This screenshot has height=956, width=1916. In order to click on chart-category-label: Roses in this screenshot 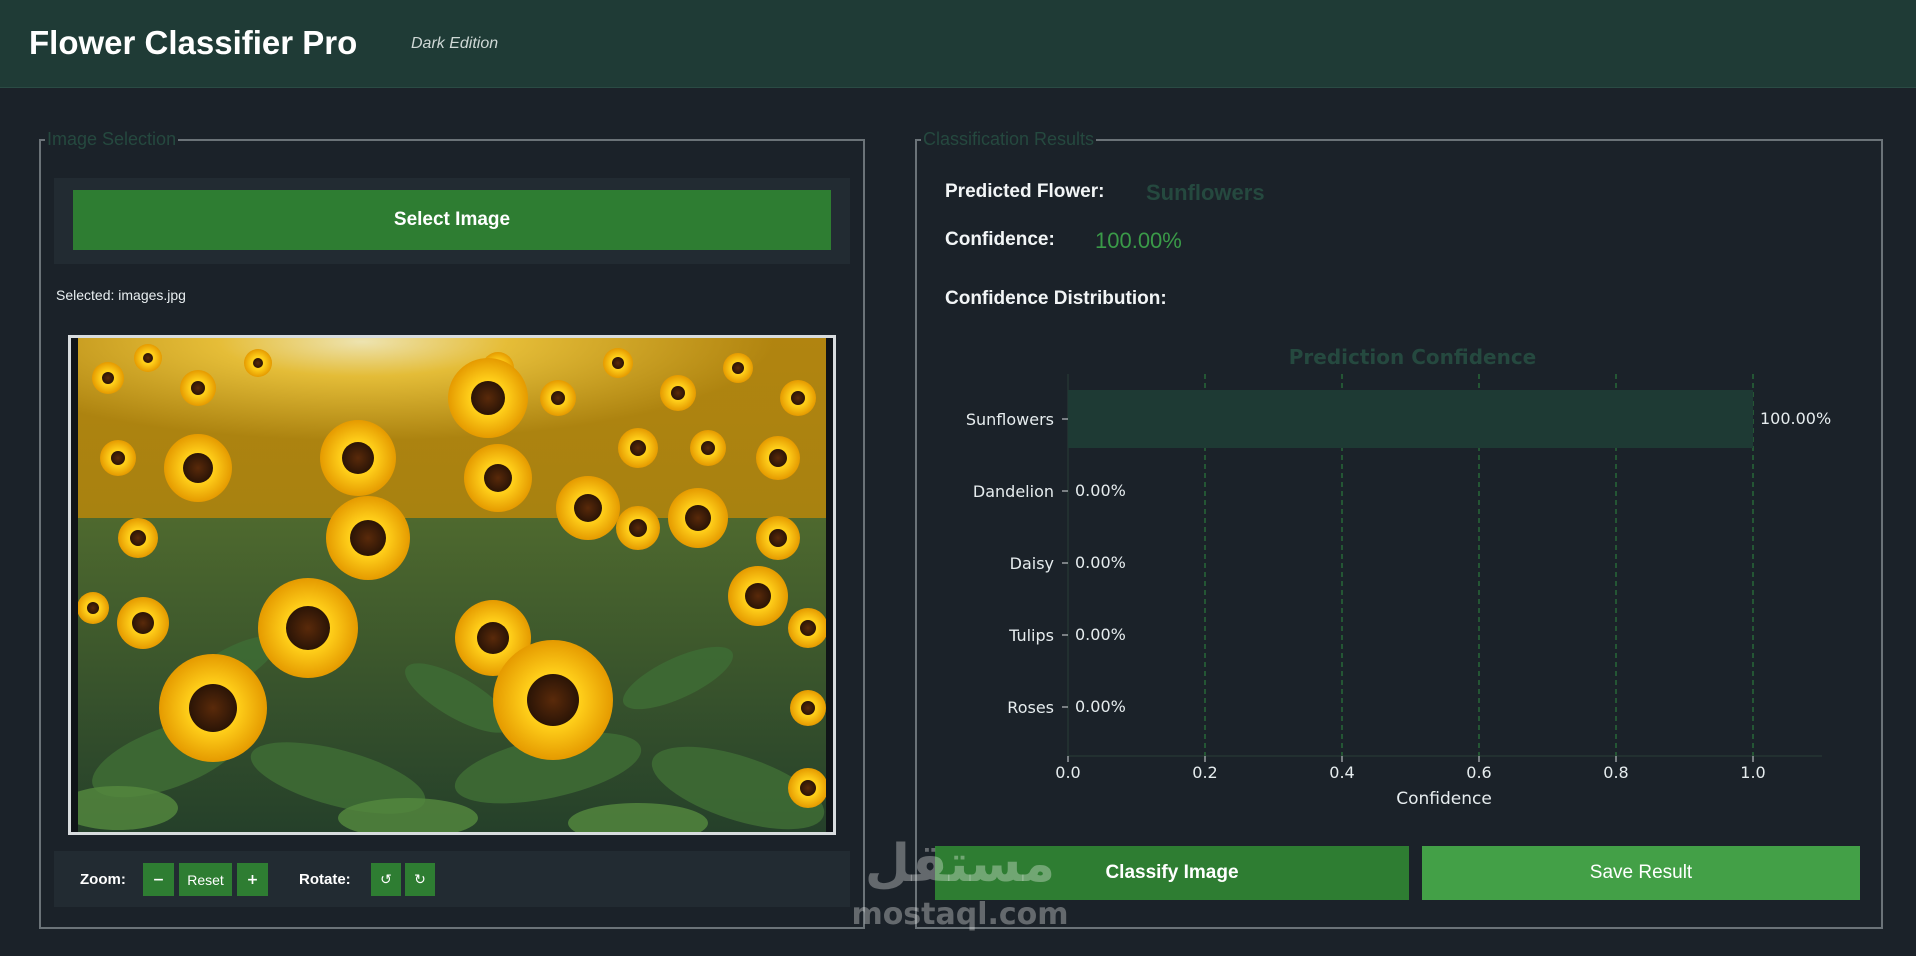, I will do `click(1030, 707)`.